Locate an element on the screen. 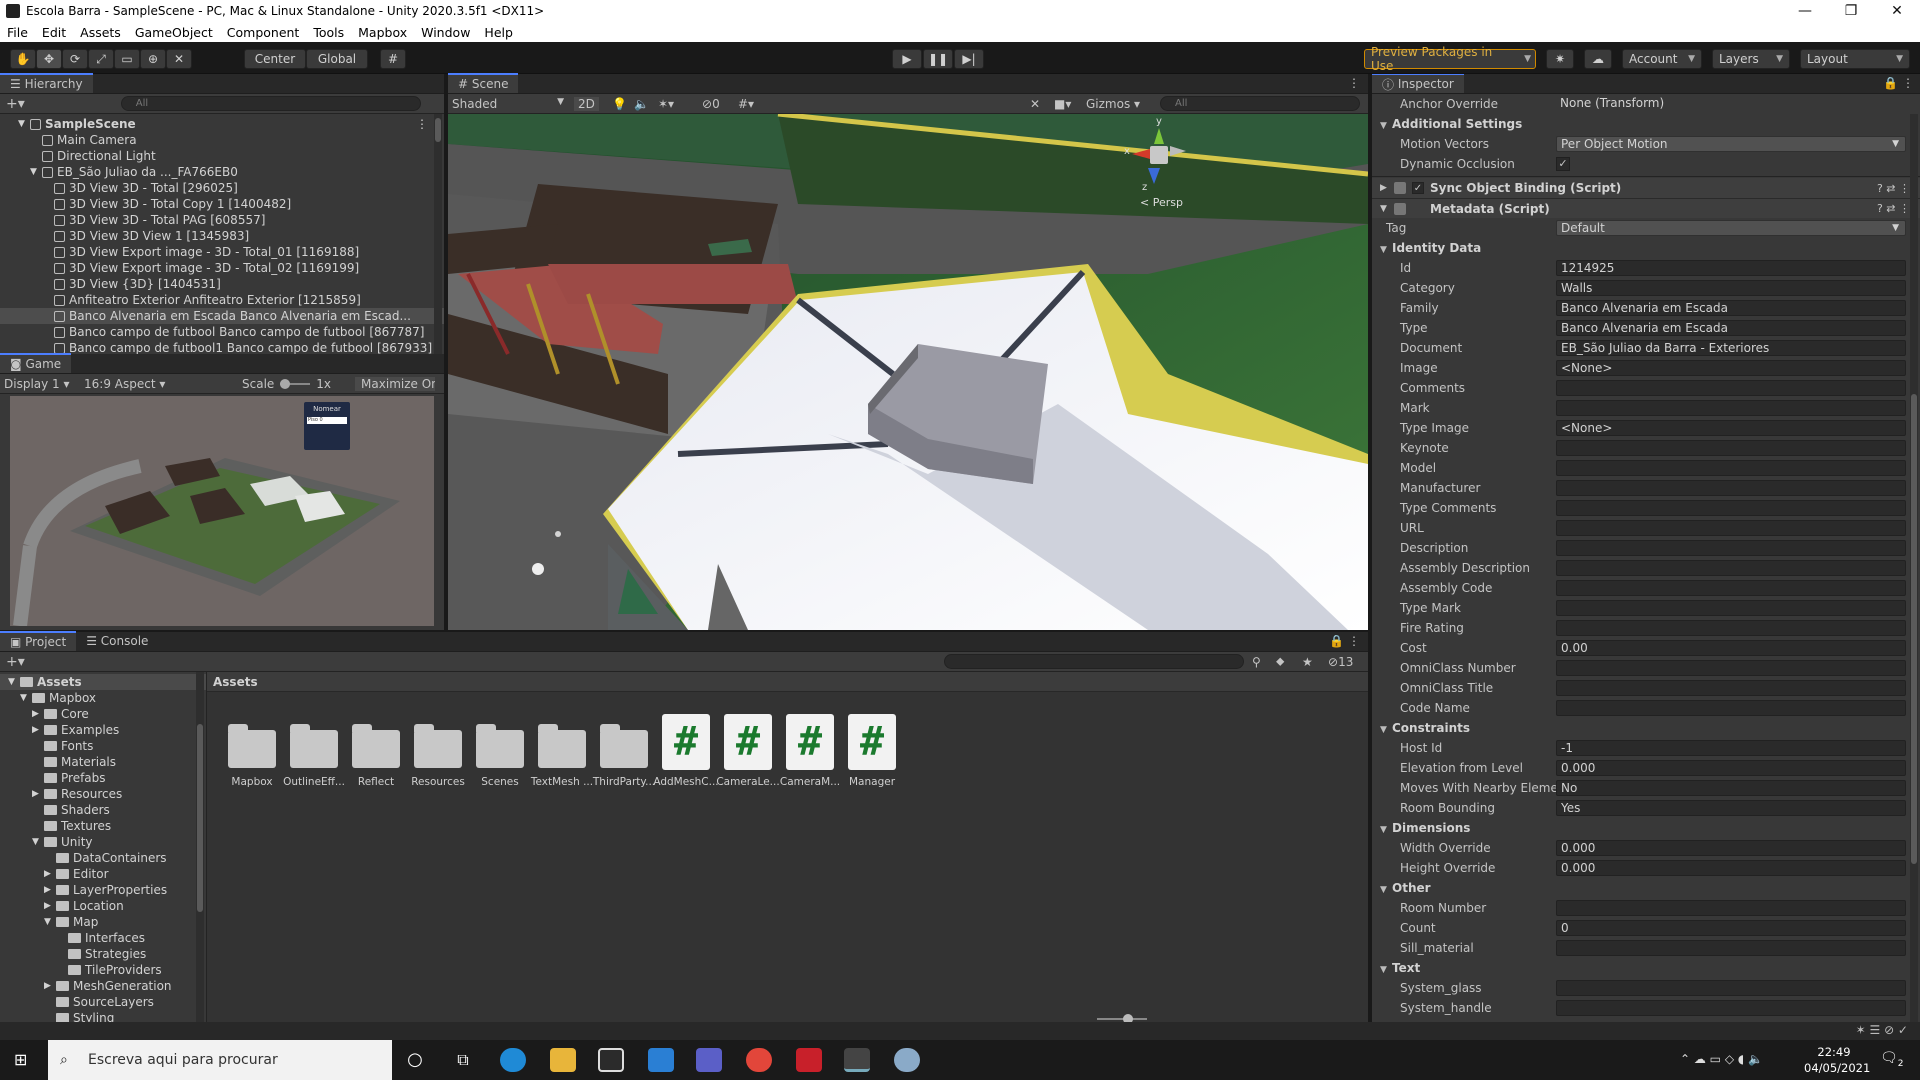 This screenshot has width=1920, height=1080. pivot-global-button: Global is located at coordinates (337, 59).